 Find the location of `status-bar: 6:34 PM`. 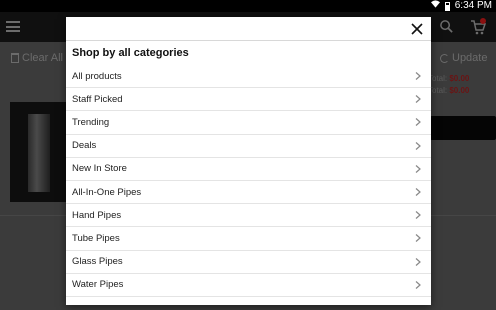

status-bar: 6:34 PM is located at coordinates (248, 6).